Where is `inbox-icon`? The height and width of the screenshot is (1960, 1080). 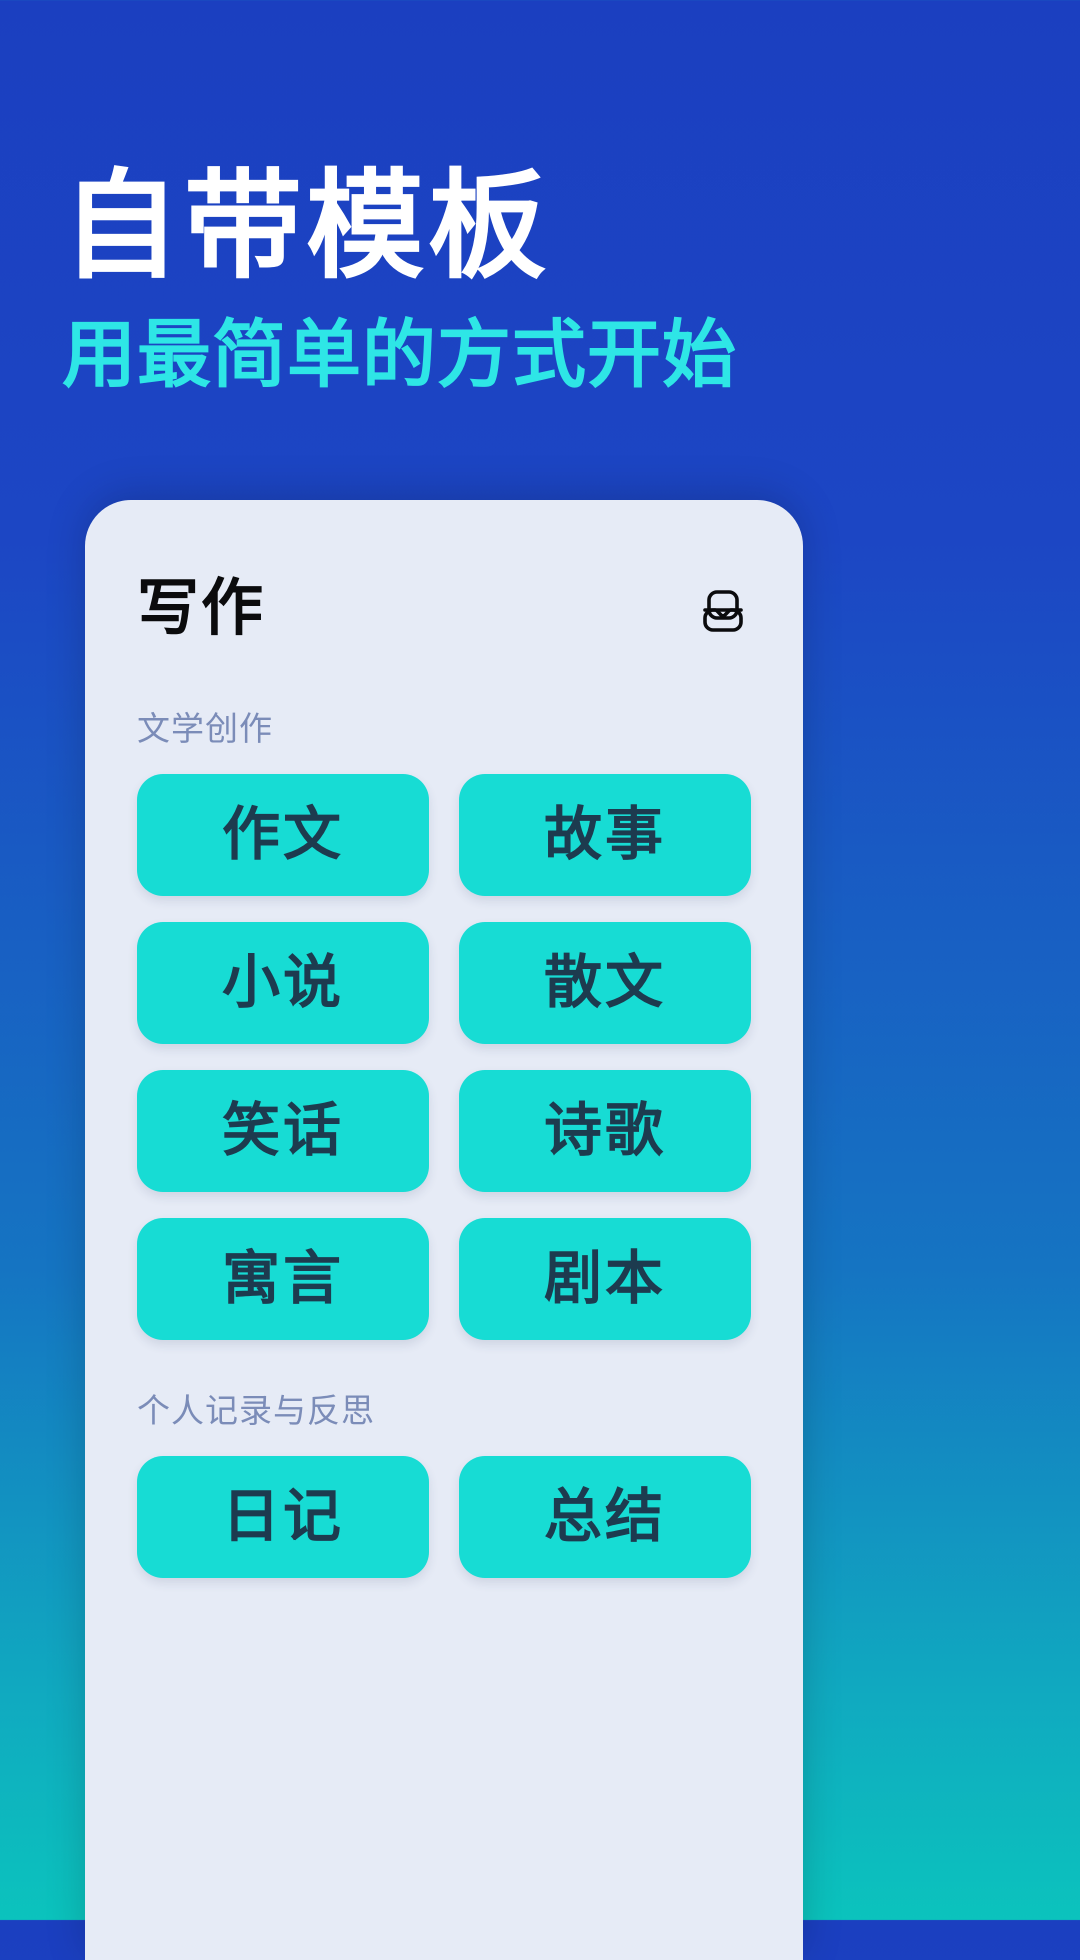
inbox-icon is located at coordinates (723, 611).